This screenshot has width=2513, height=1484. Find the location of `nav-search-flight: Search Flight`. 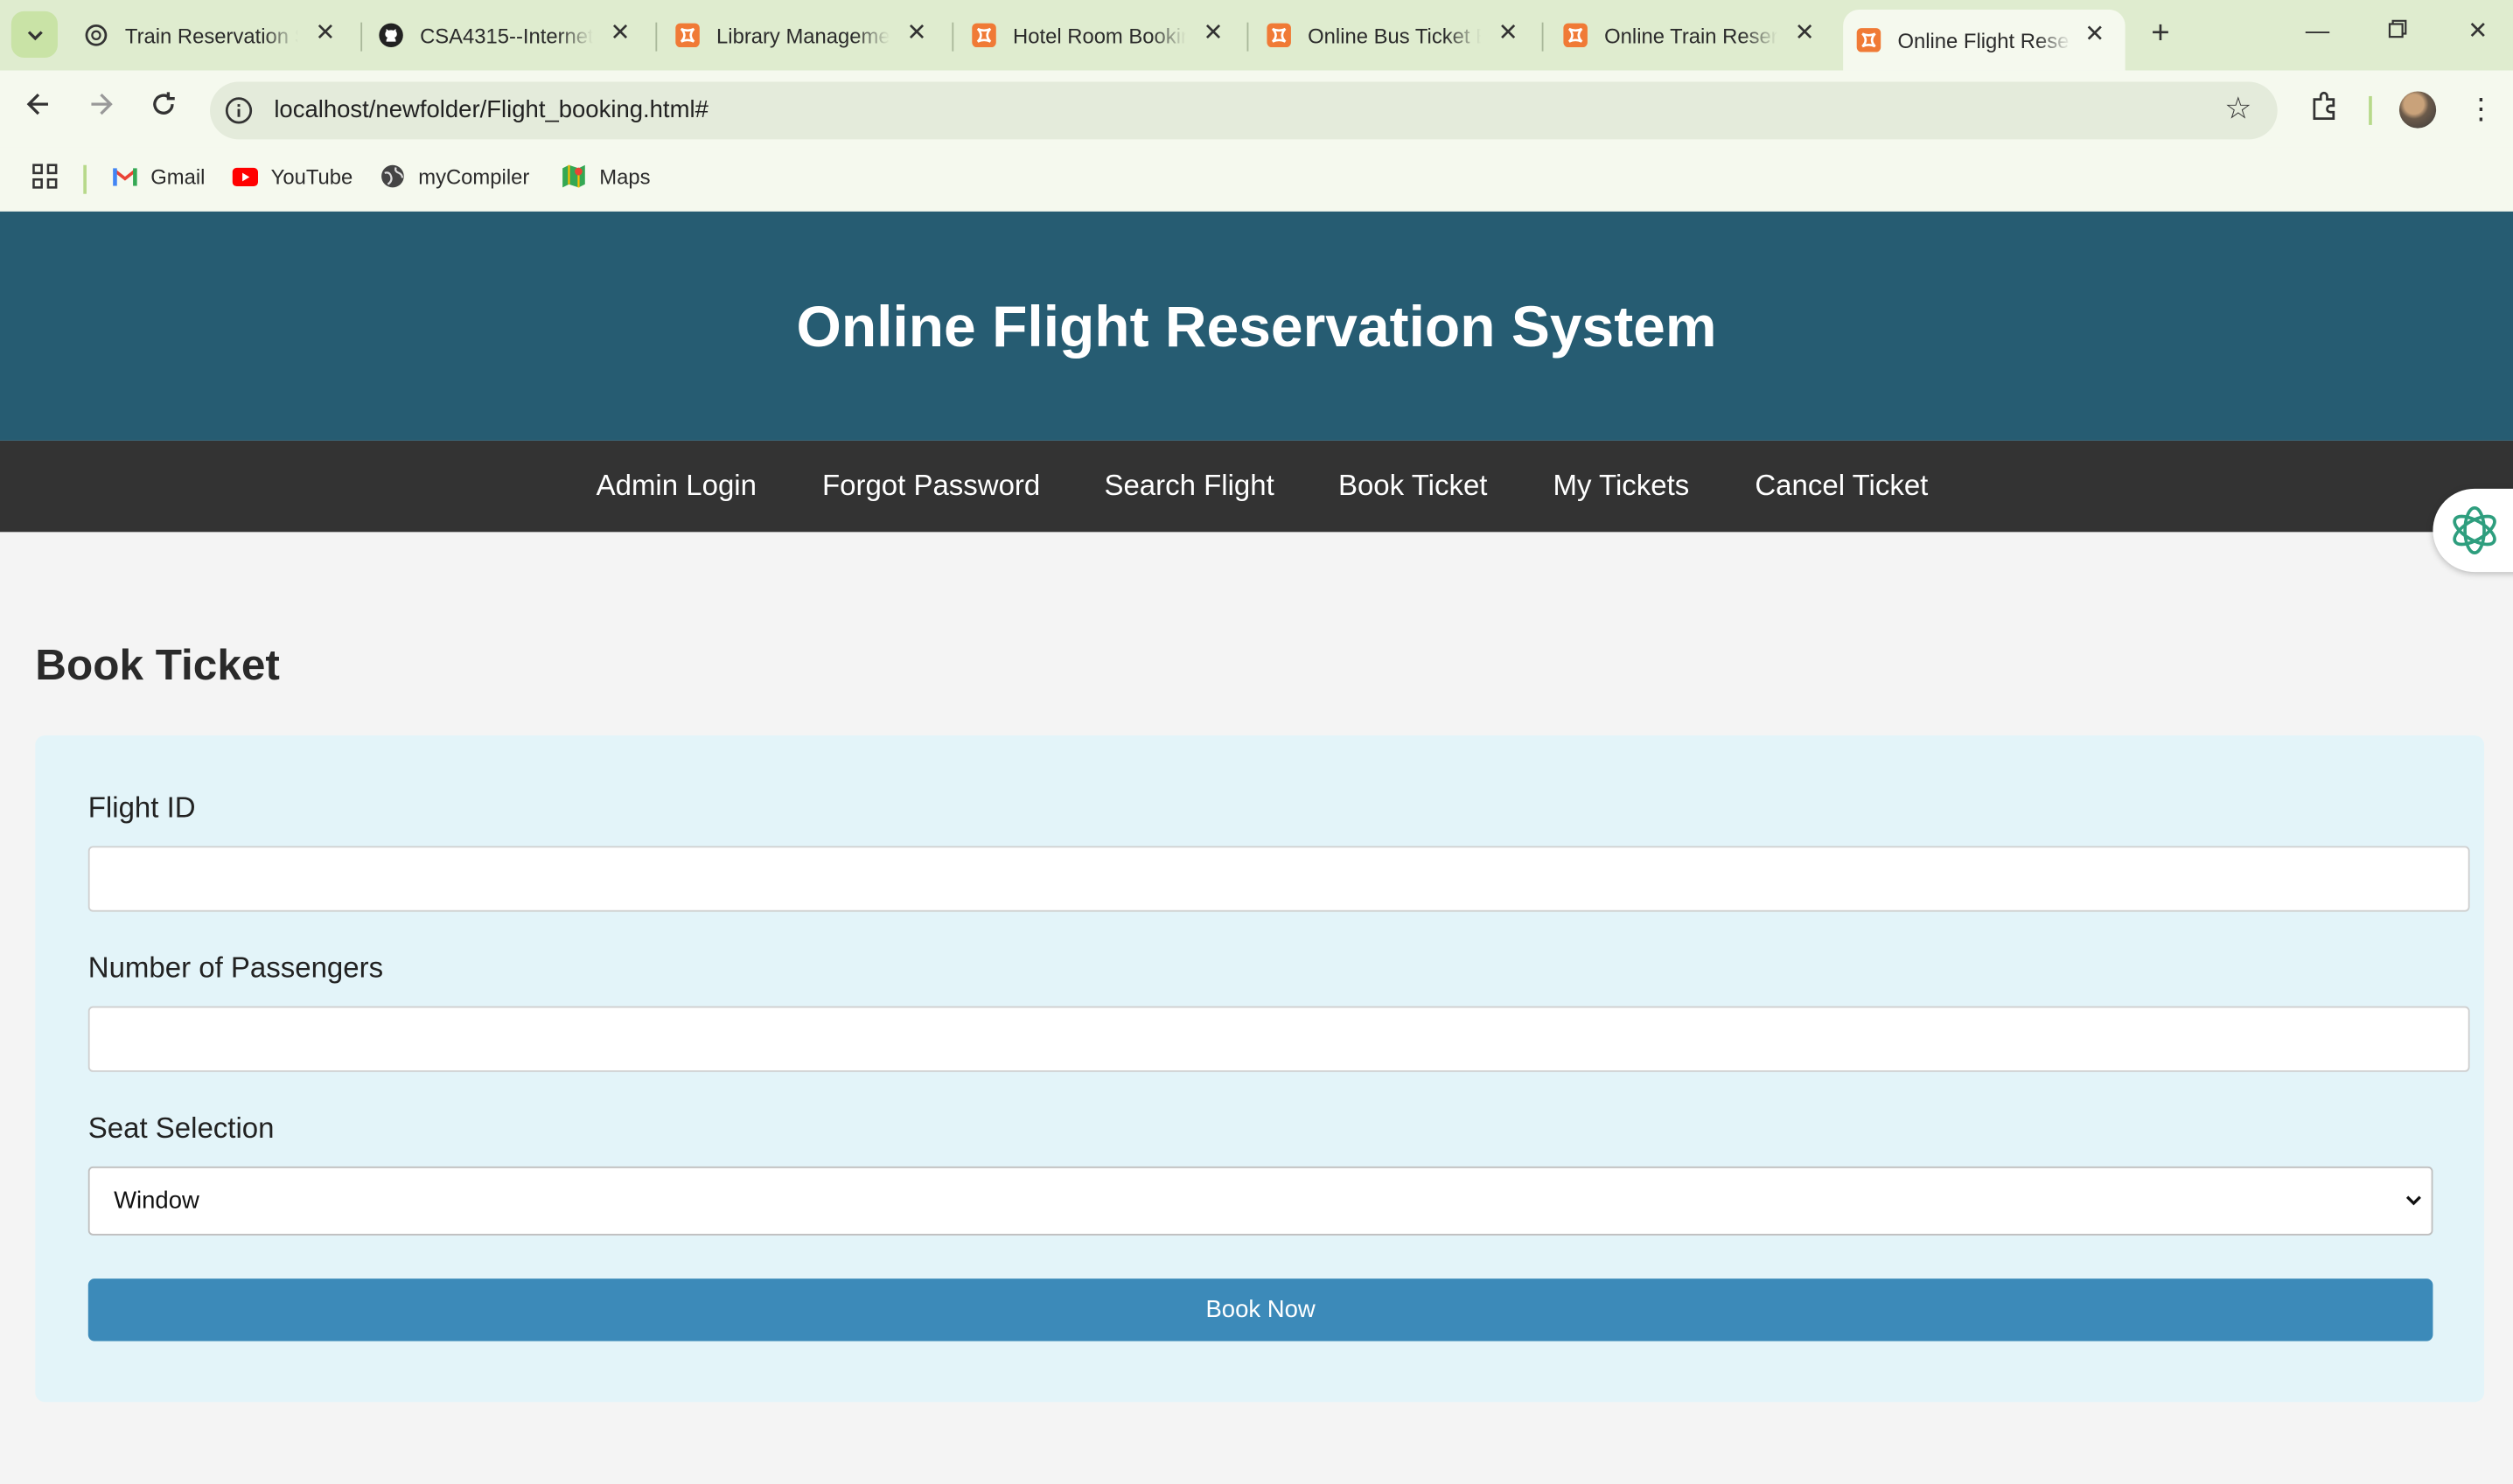

nav-search-flight: Search Flight is located at coordinates (1189, 487).